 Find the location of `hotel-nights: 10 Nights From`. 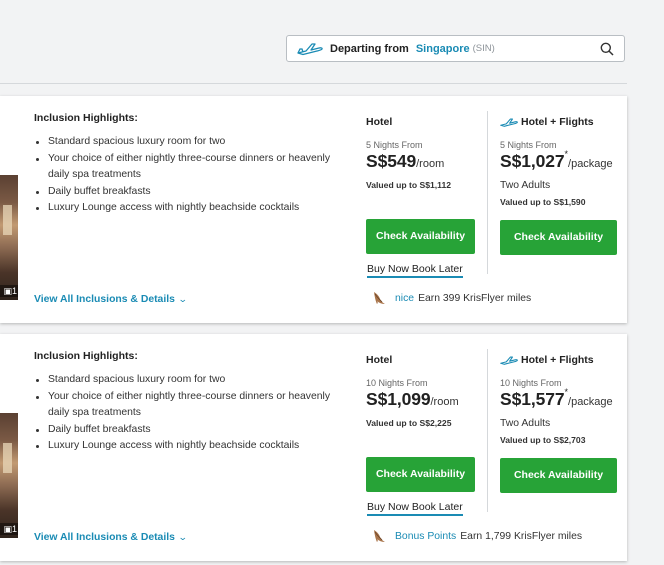

hotel-nights: 10 Nights From is located at coordinates (397, 383).